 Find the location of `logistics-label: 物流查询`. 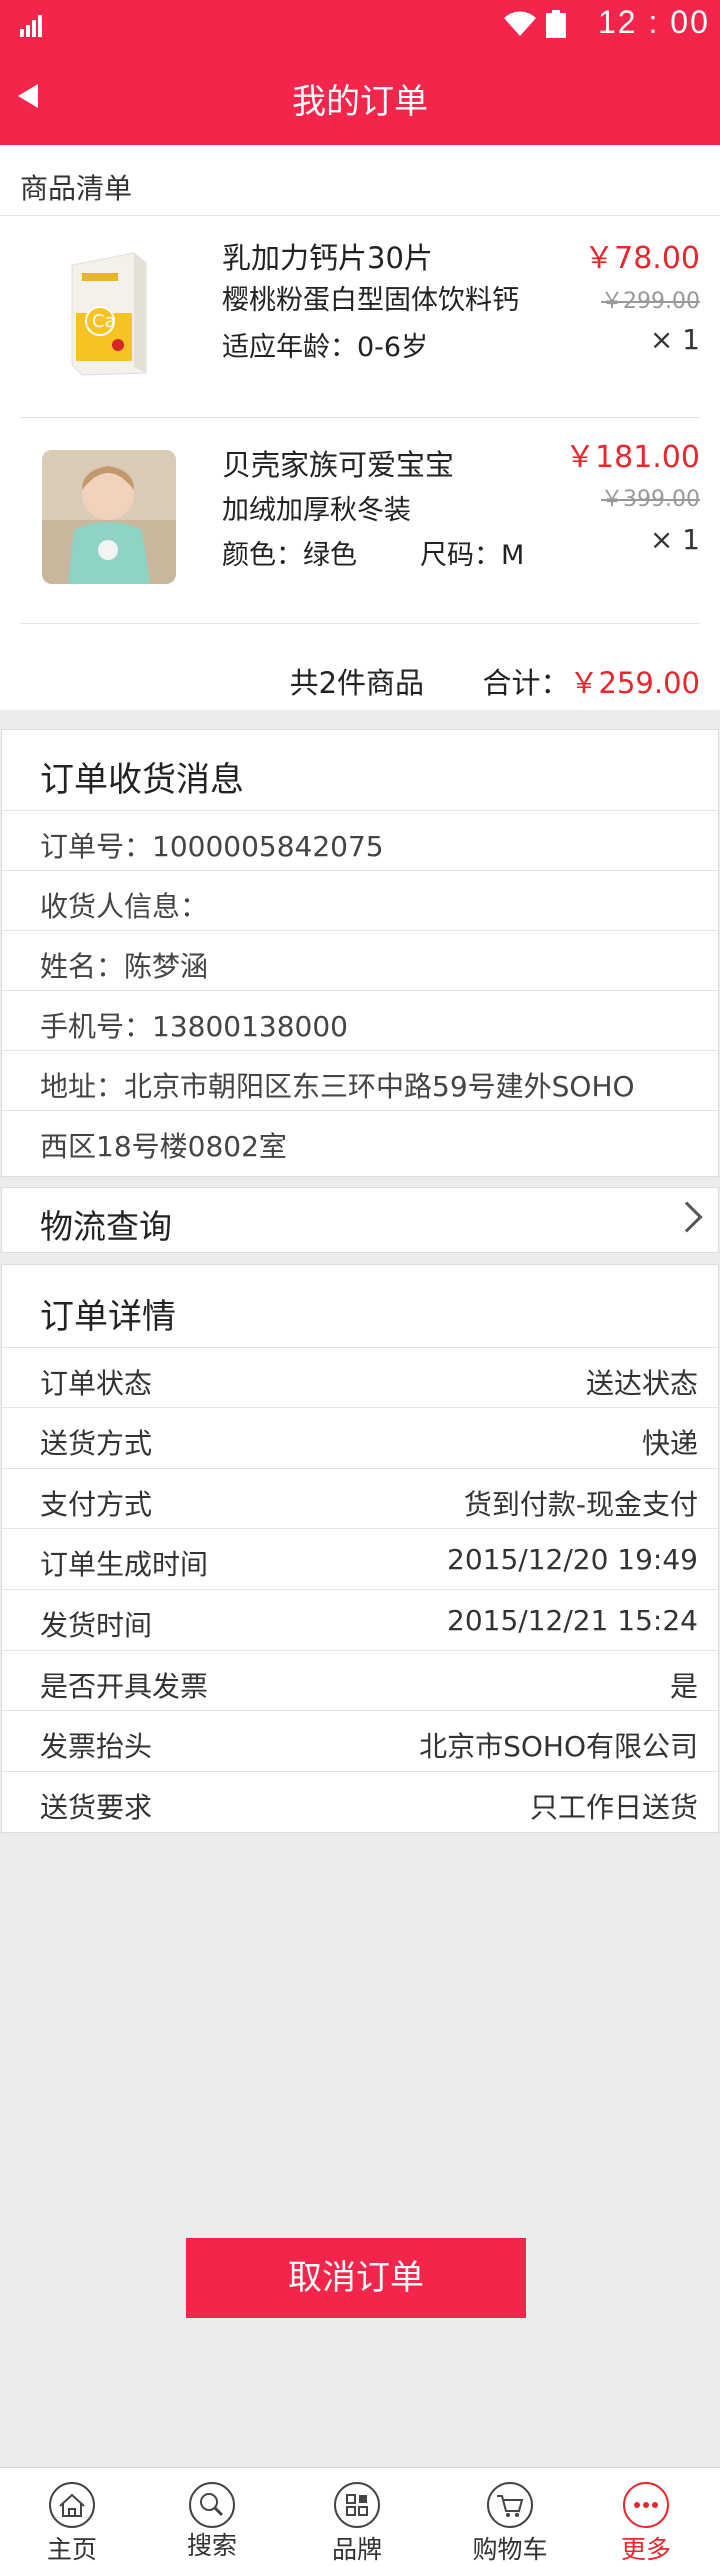

logistics-label: 物流查询 is located at coordinates (106, 1226).